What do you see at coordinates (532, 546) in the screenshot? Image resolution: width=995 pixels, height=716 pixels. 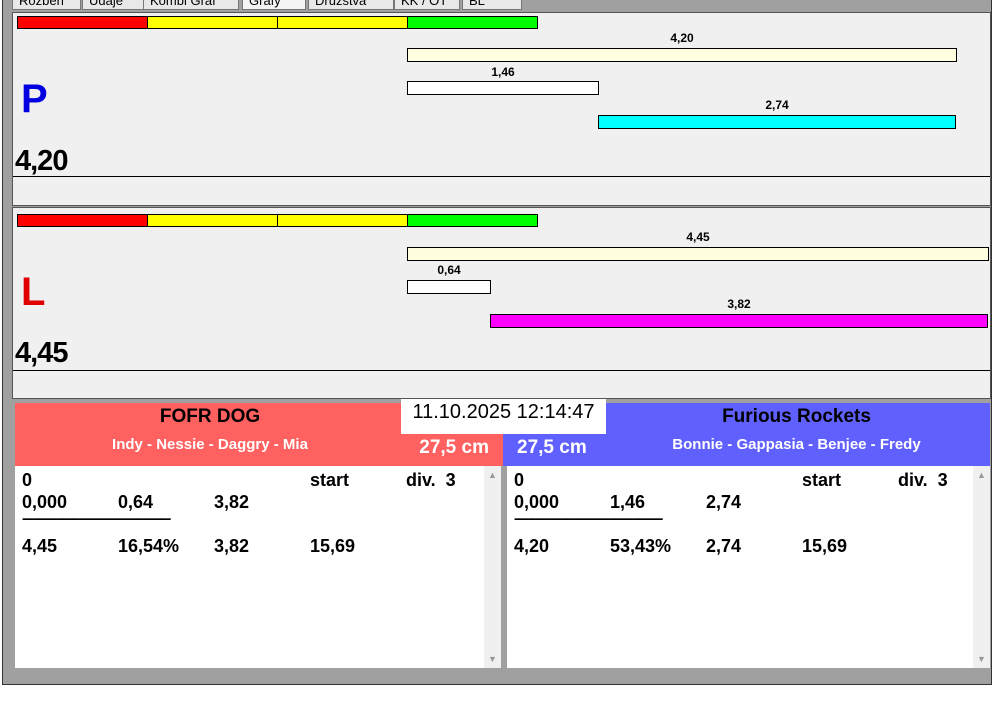 I see `cell: 4,20` at bounding box center [532, 546].